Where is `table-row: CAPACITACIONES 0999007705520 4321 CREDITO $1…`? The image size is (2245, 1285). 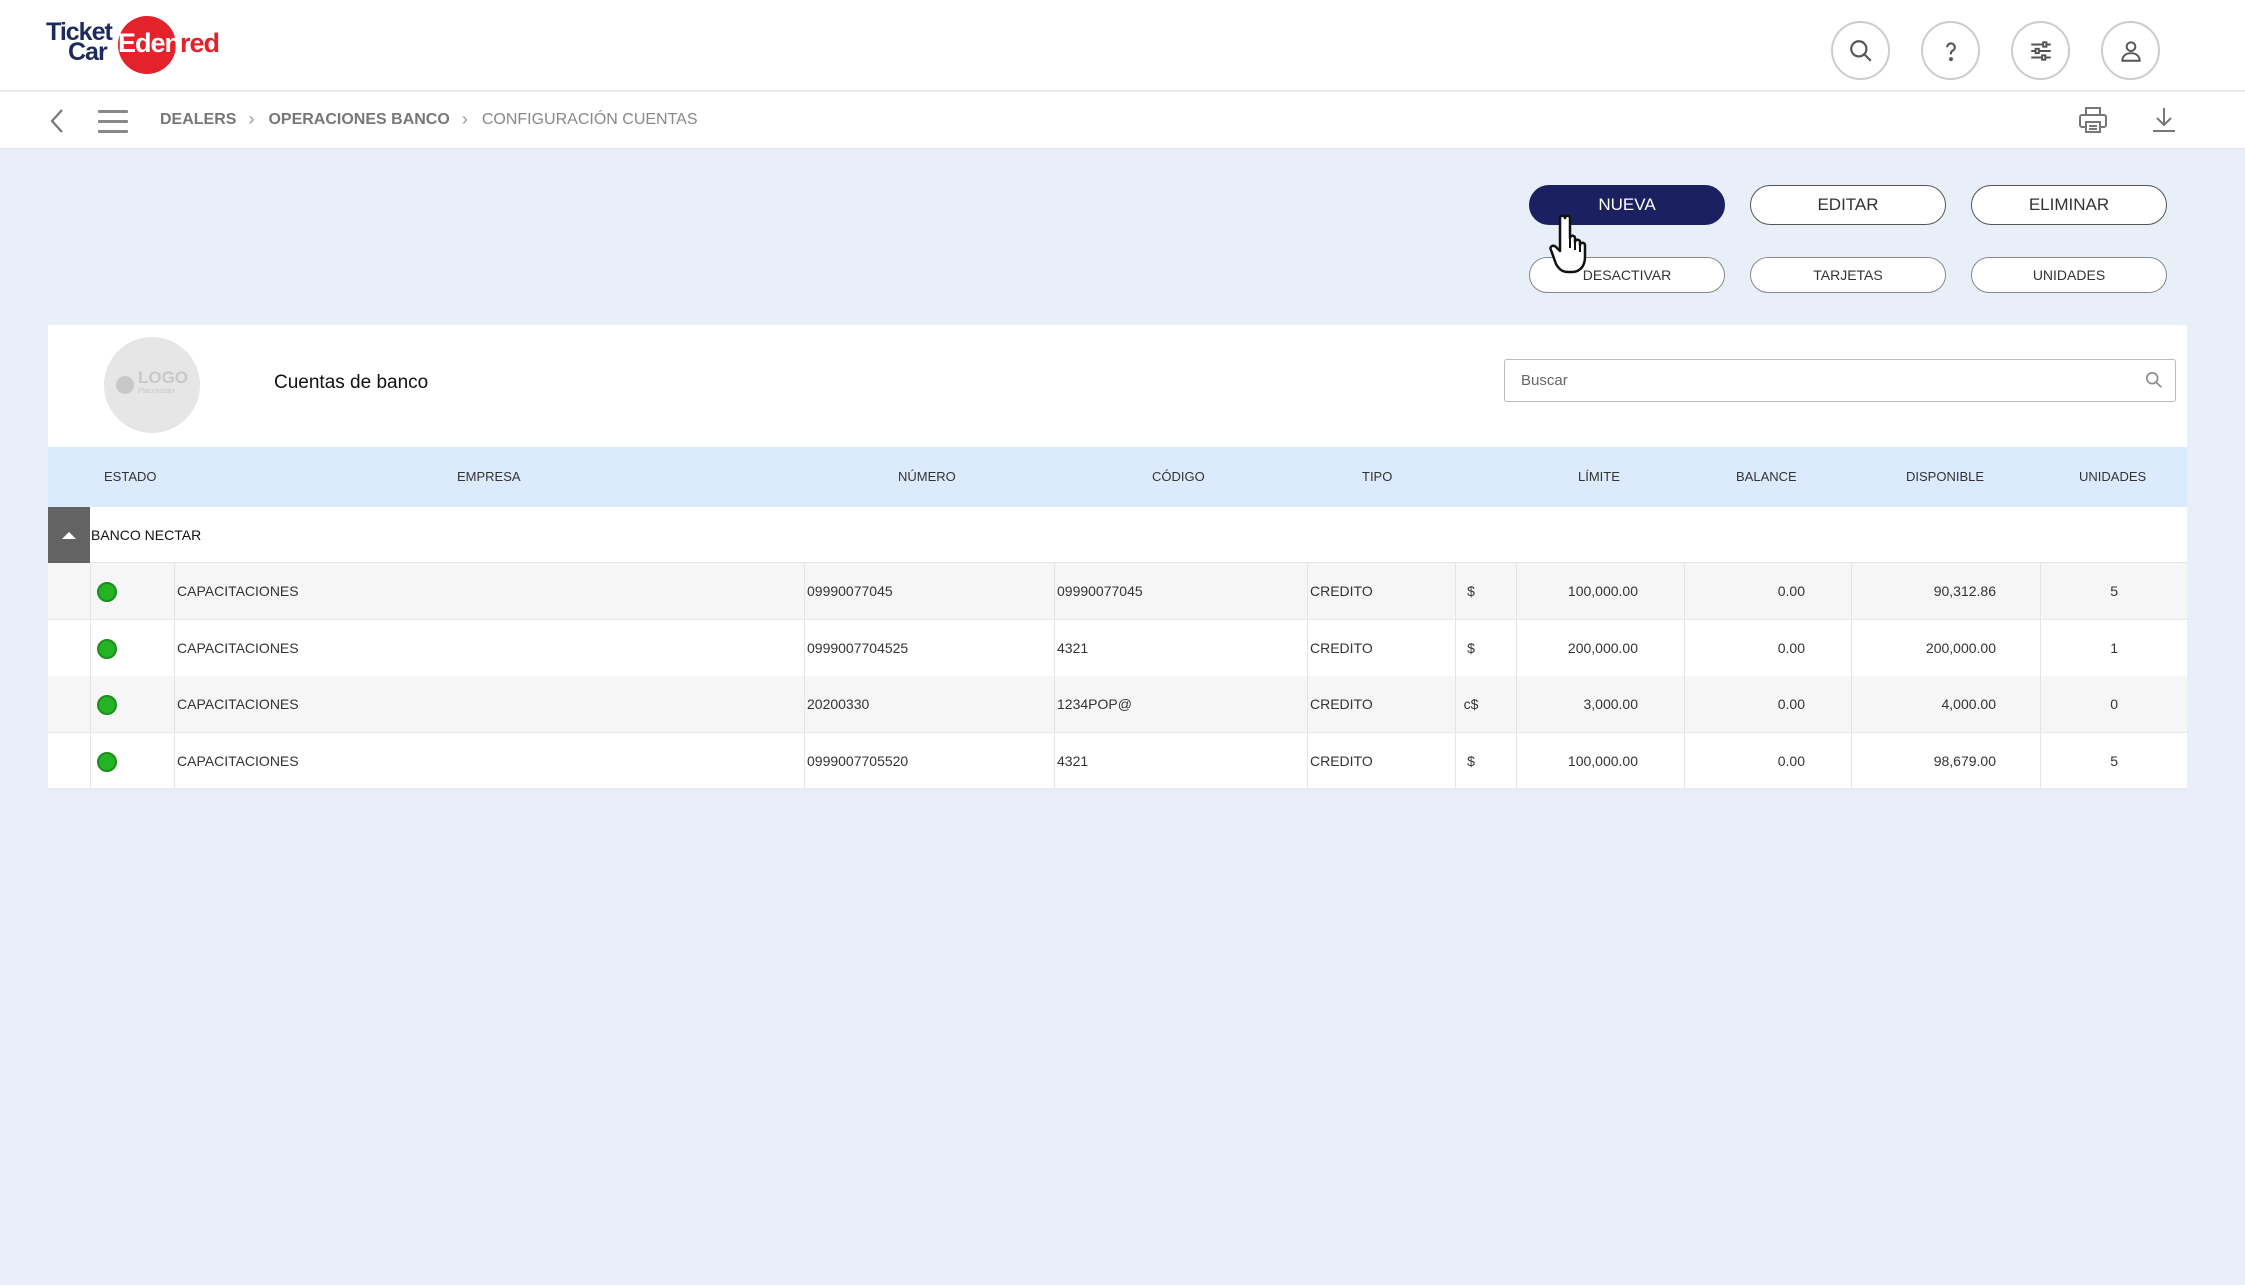 table-row: CAPACITACIONES 0999007705520 4321 CREDITO $1… is located at coordinates (1117, 761).